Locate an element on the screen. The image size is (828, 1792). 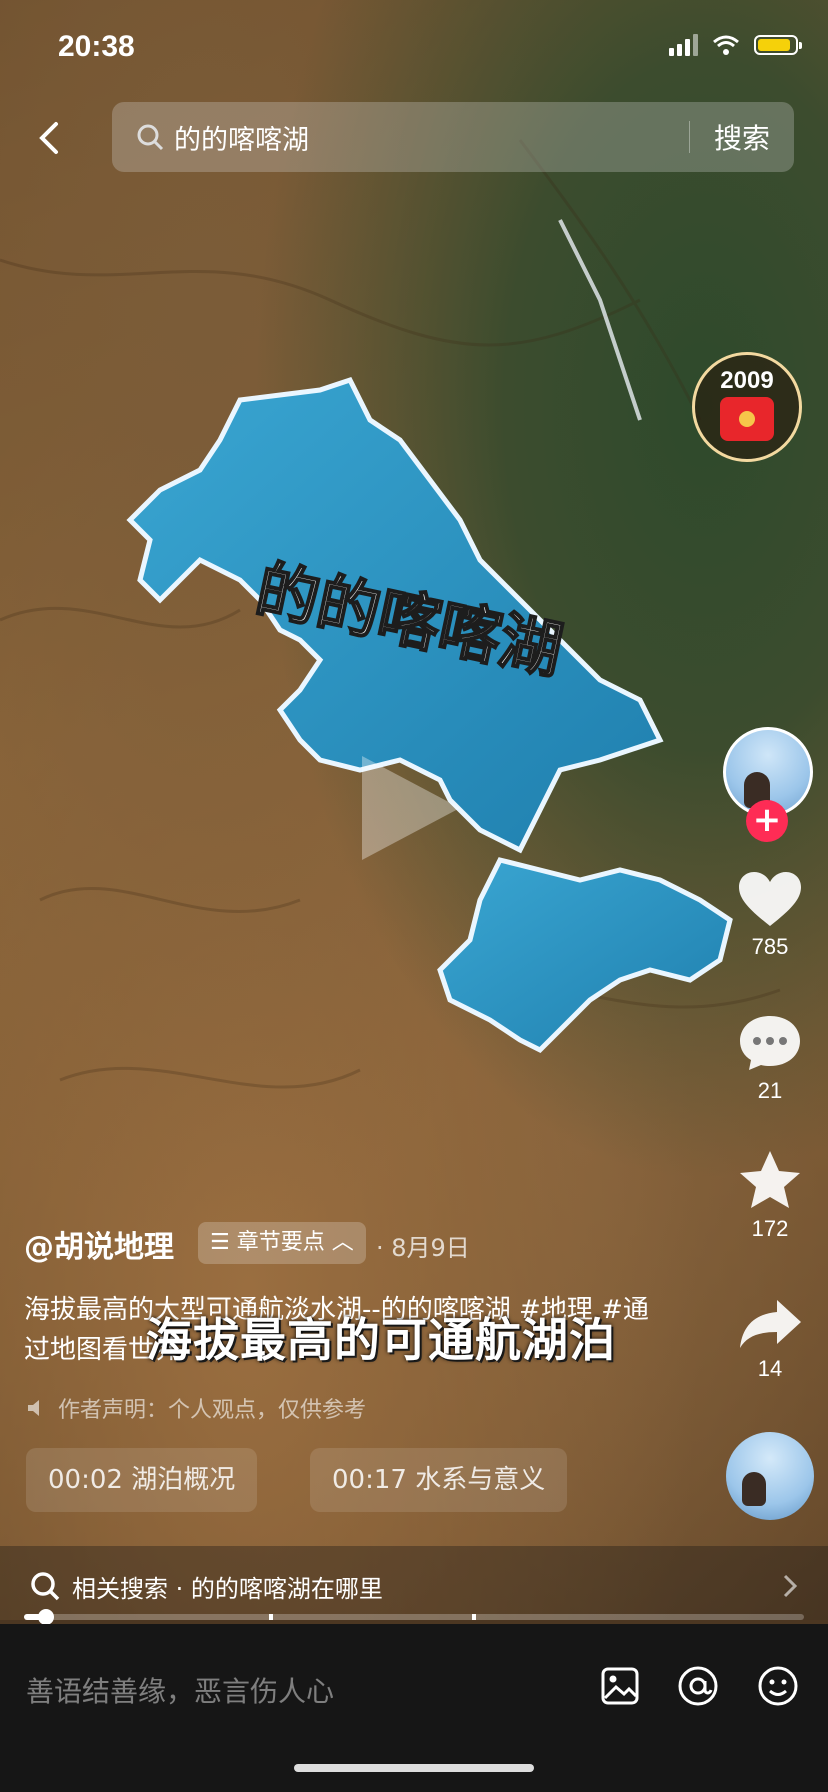
signal-icon is located at coordinates (683, 45).